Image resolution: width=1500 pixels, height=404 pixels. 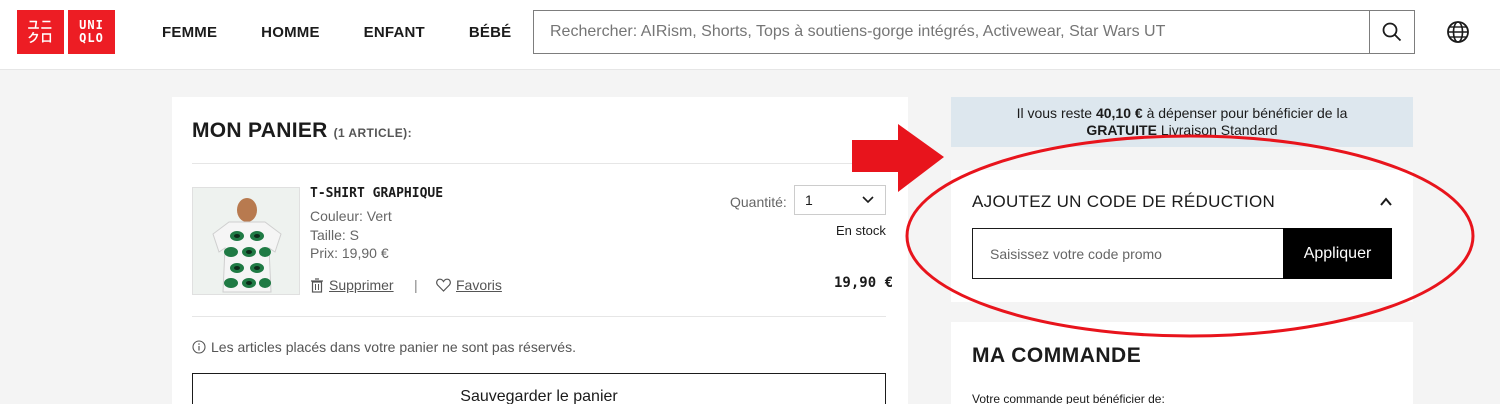 What do you see at coordinates (479, 285) in the screenshot?
I see `favorite-label: Favoris` at bounding box center [479, 285].